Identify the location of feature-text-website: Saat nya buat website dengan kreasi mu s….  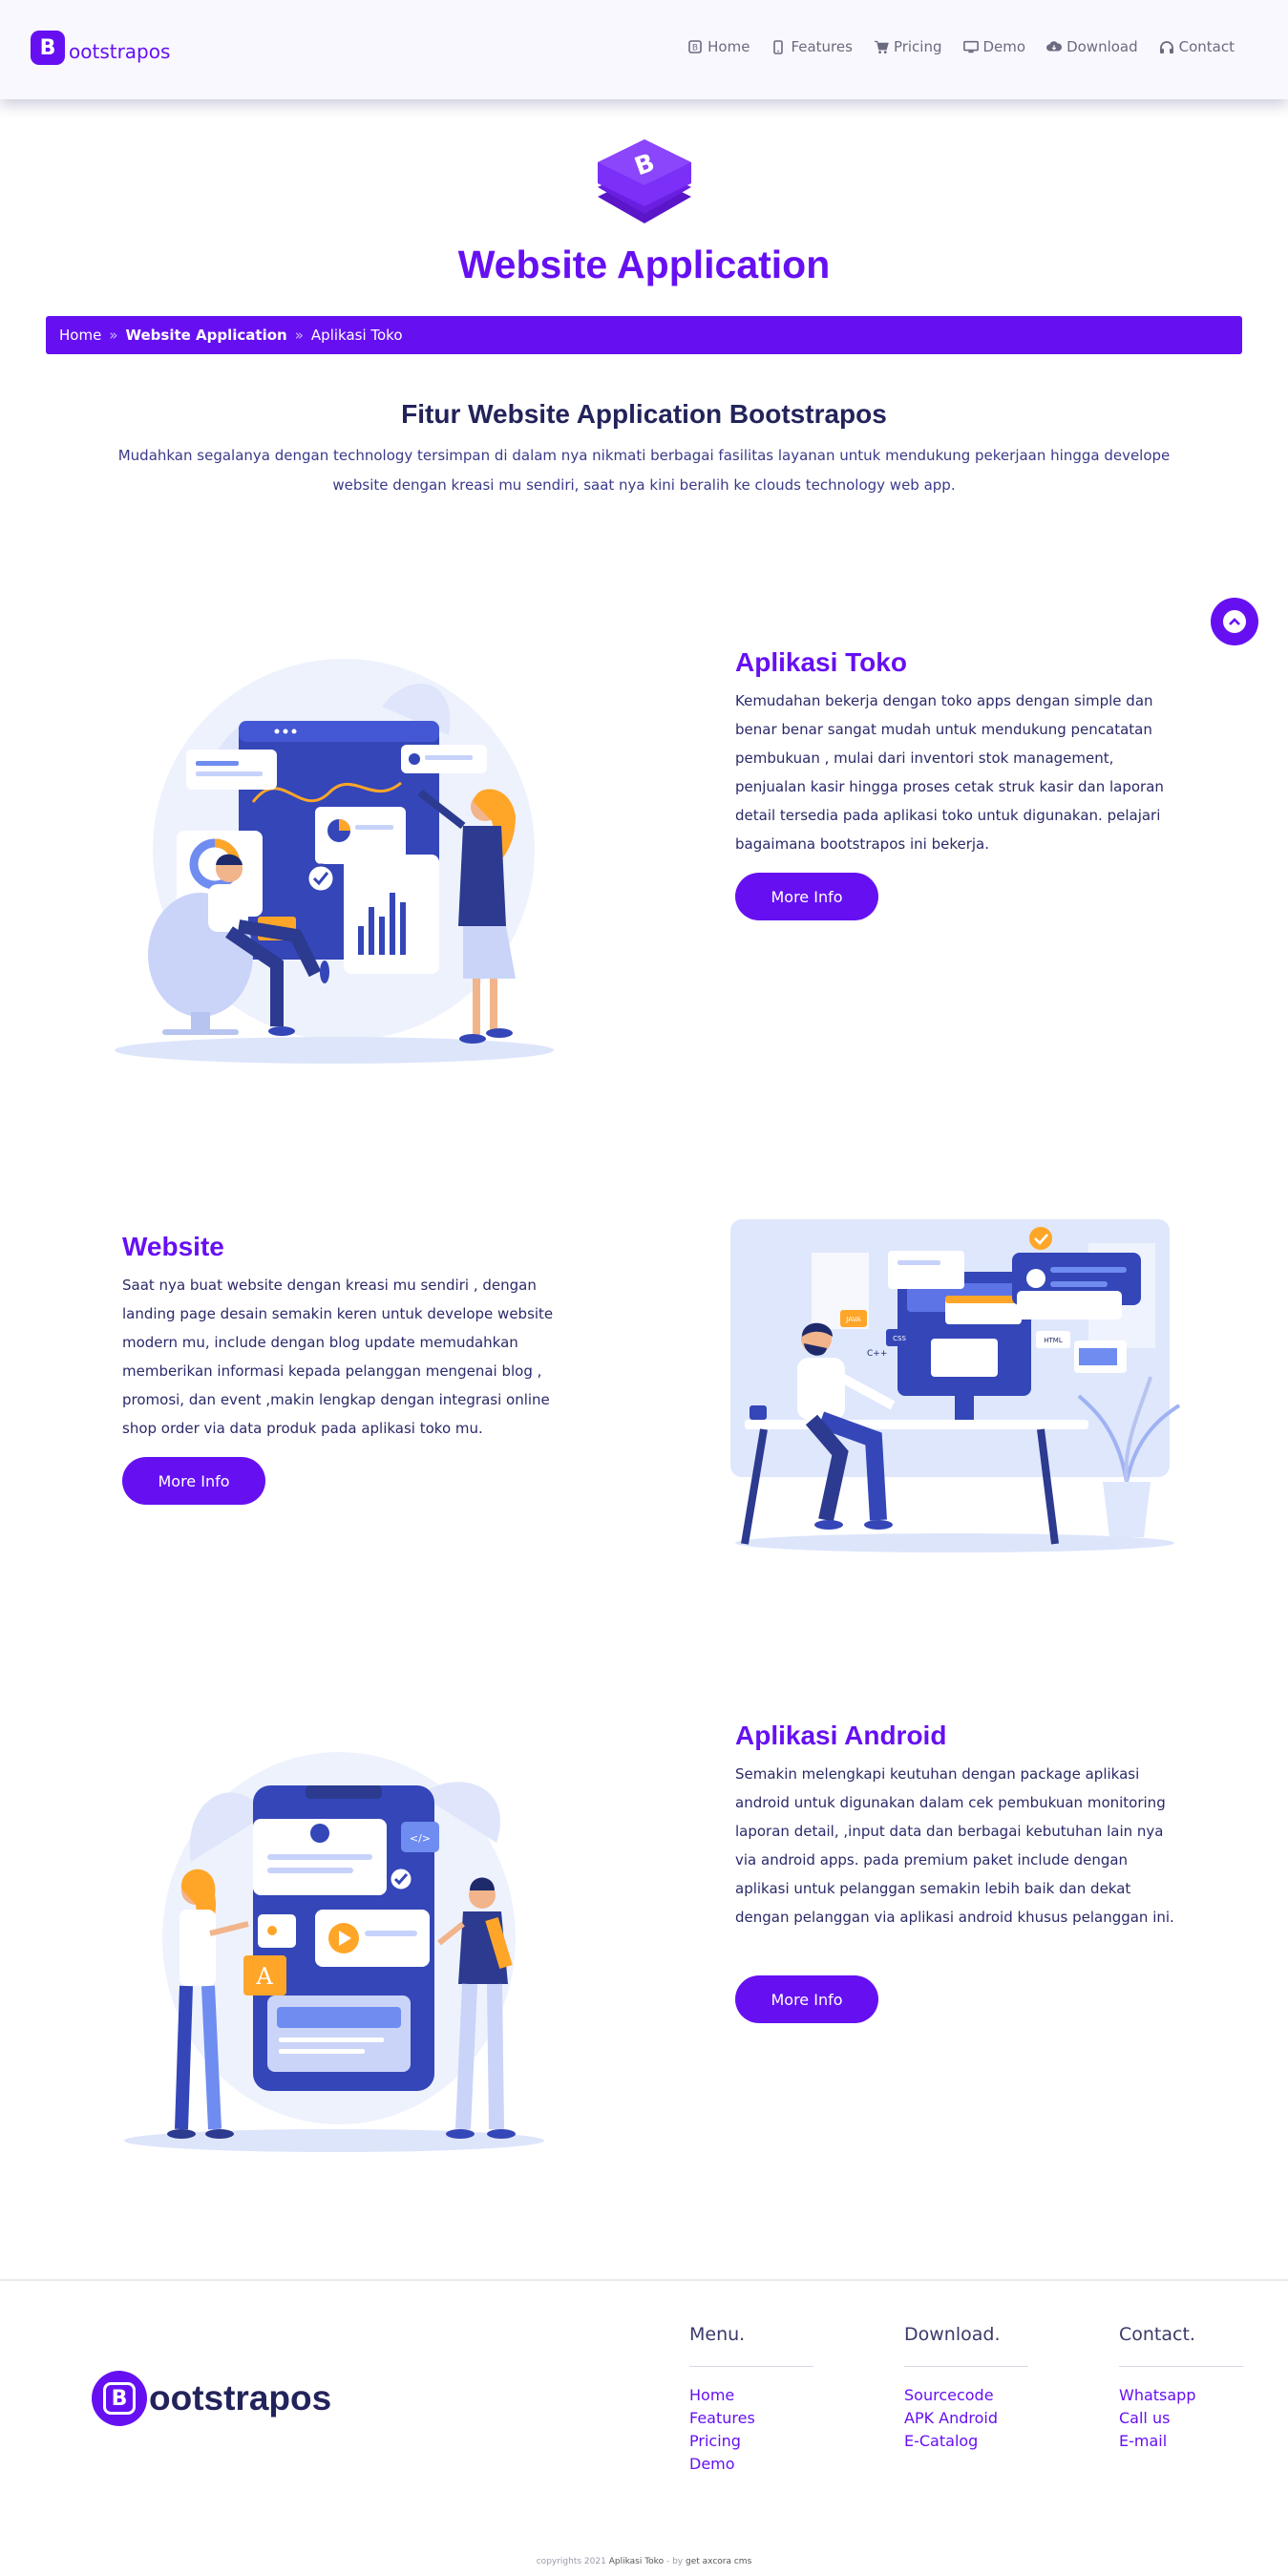
(338, 1357).